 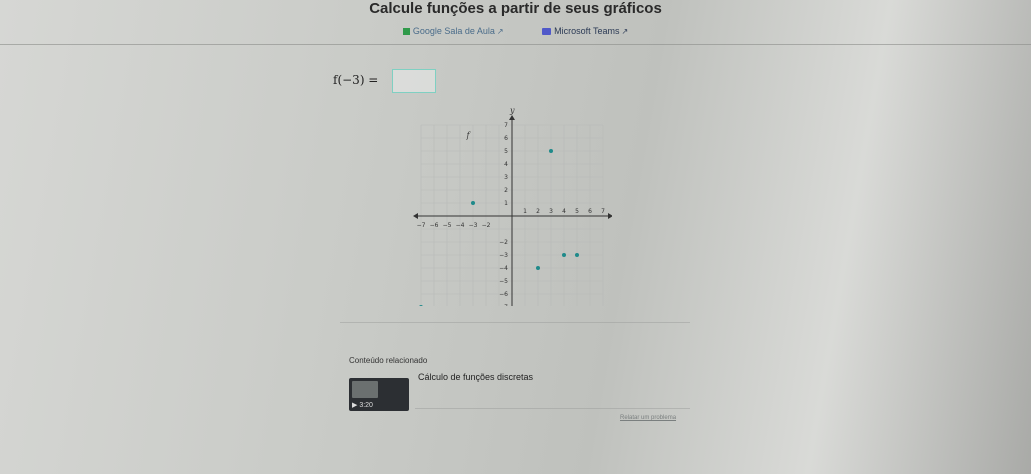 What do you see at coordinates (512, 117) in the screenshot?
I see `y-axis-arrow` at bounding box center [512, 117].